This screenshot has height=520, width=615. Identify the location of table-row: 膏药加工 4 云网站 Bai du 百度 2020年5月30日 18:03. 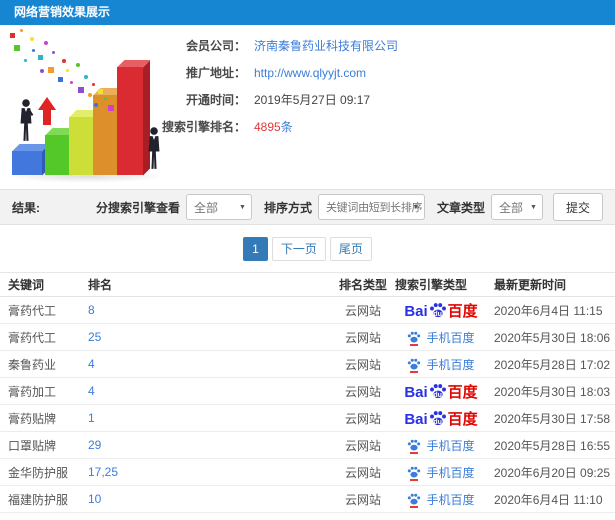
(307, 391).